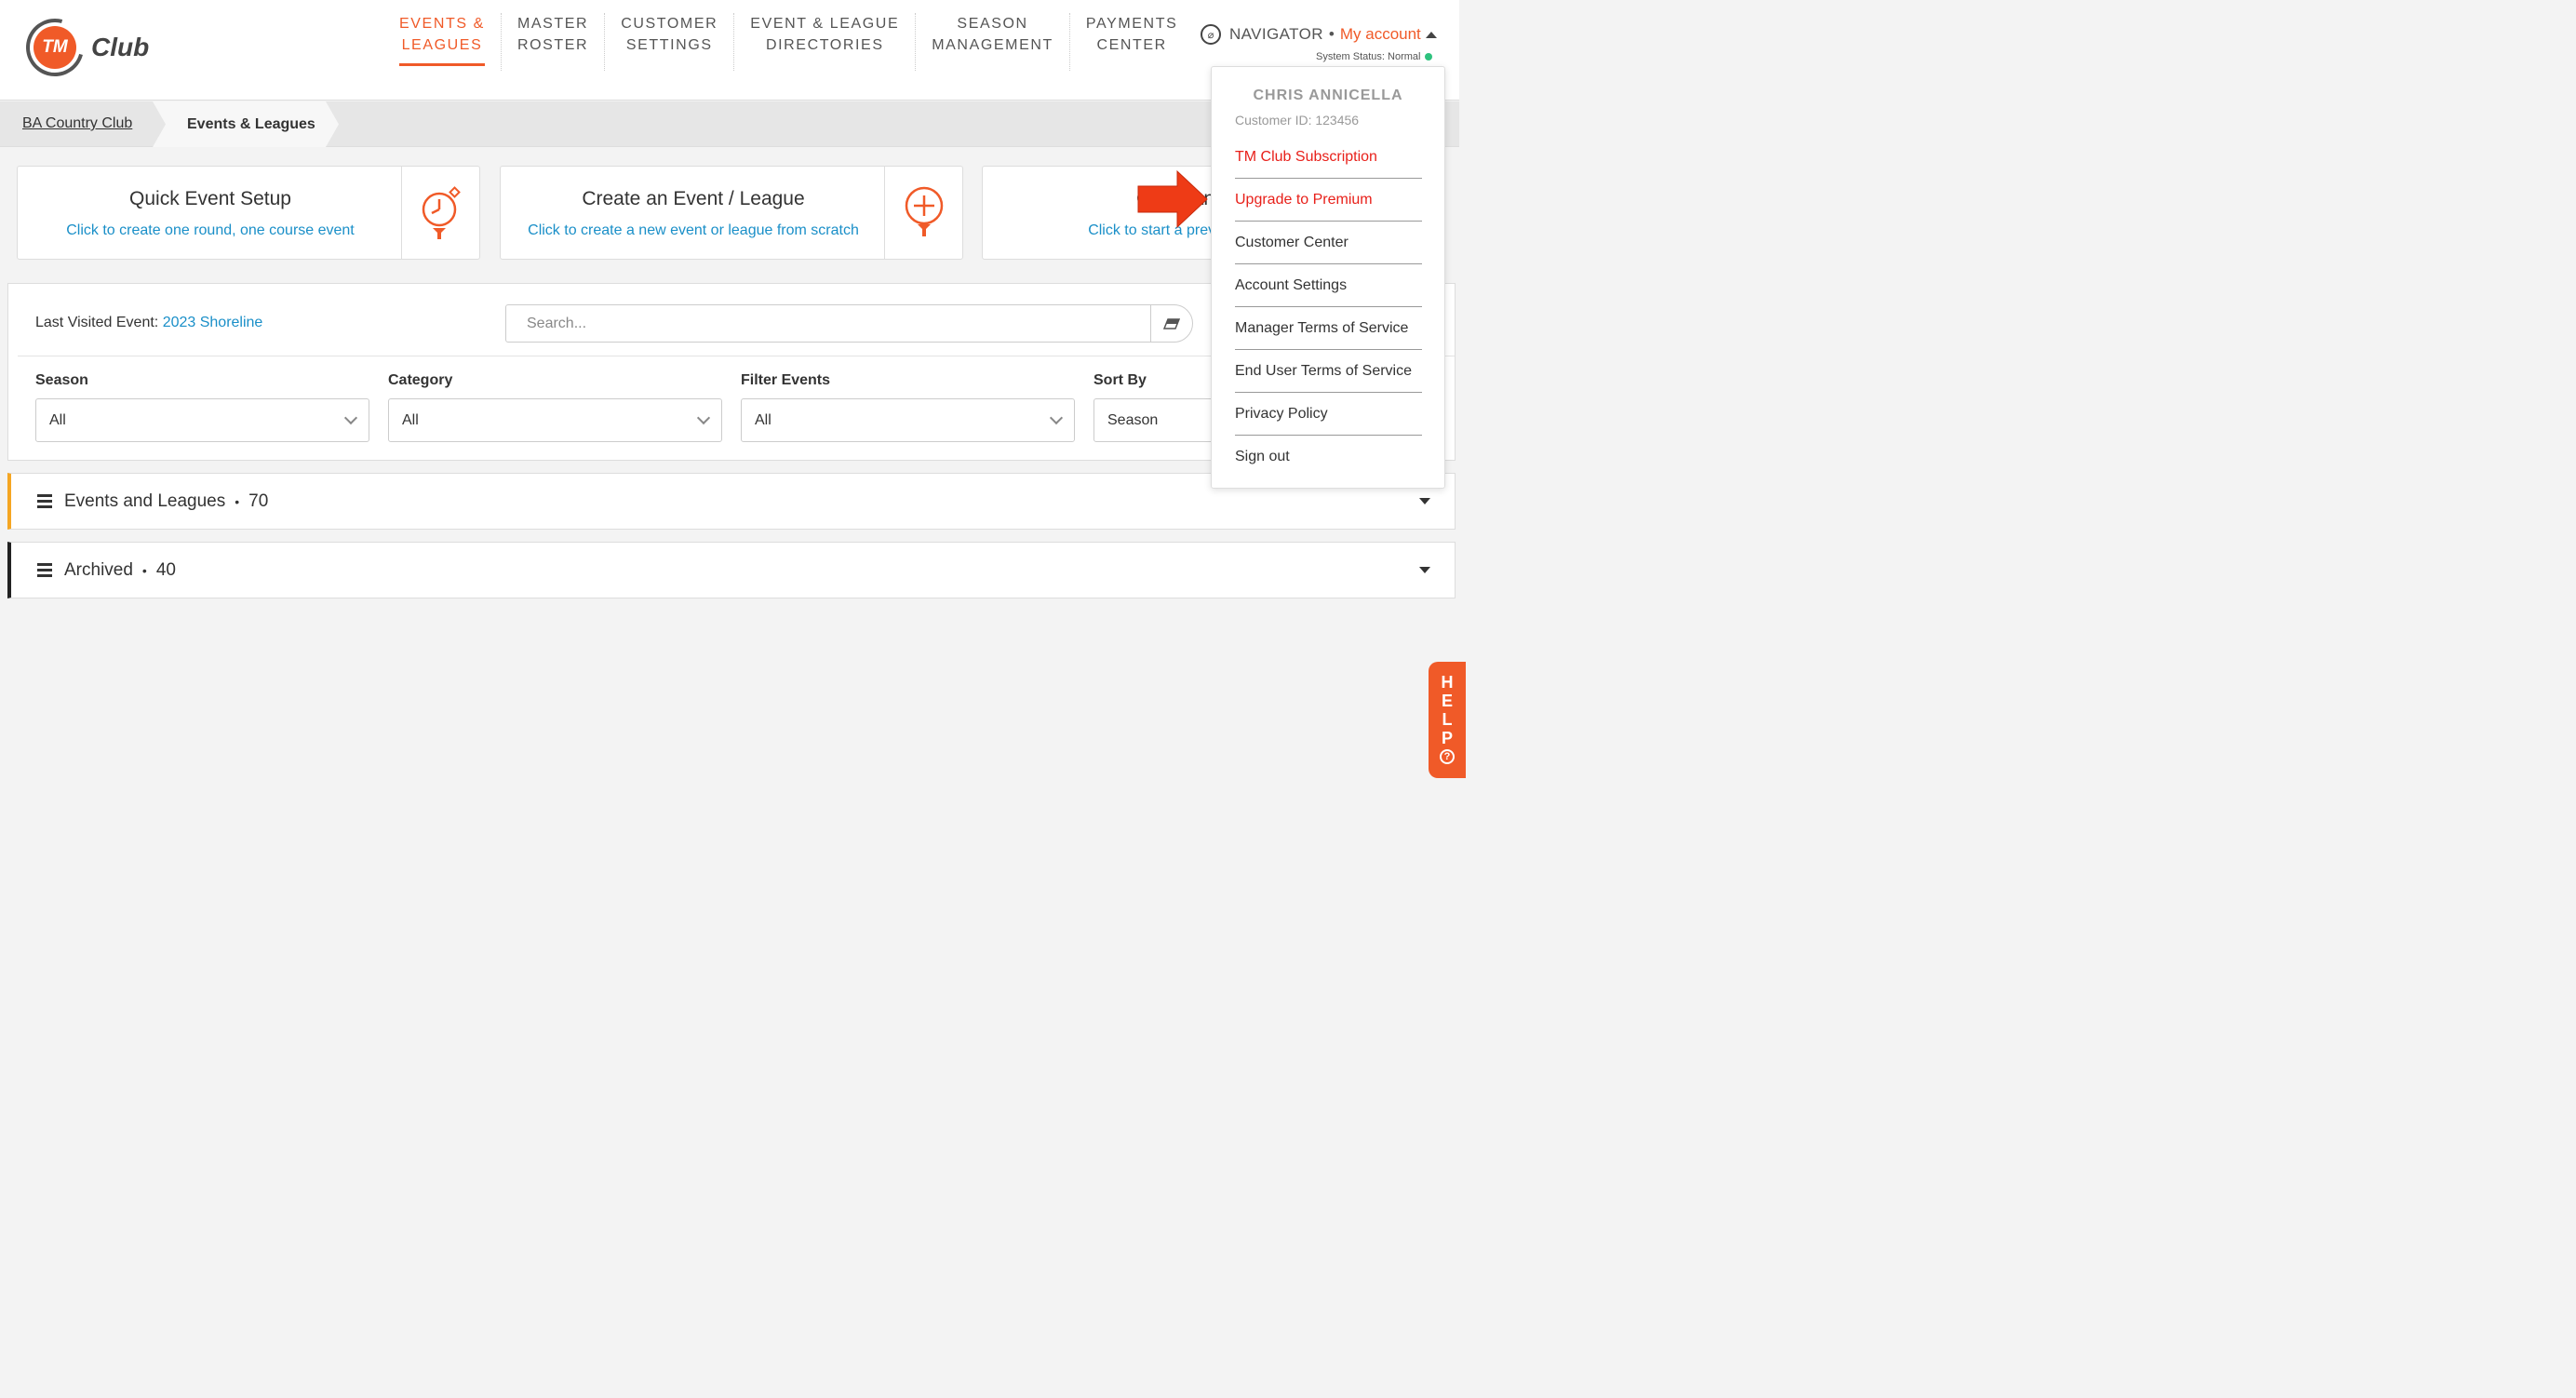 This screenshot has height=1398, width=2576. Describe the element at coordinates (1133, 419) in the screenshot. I see `select-value: Season` at that location.